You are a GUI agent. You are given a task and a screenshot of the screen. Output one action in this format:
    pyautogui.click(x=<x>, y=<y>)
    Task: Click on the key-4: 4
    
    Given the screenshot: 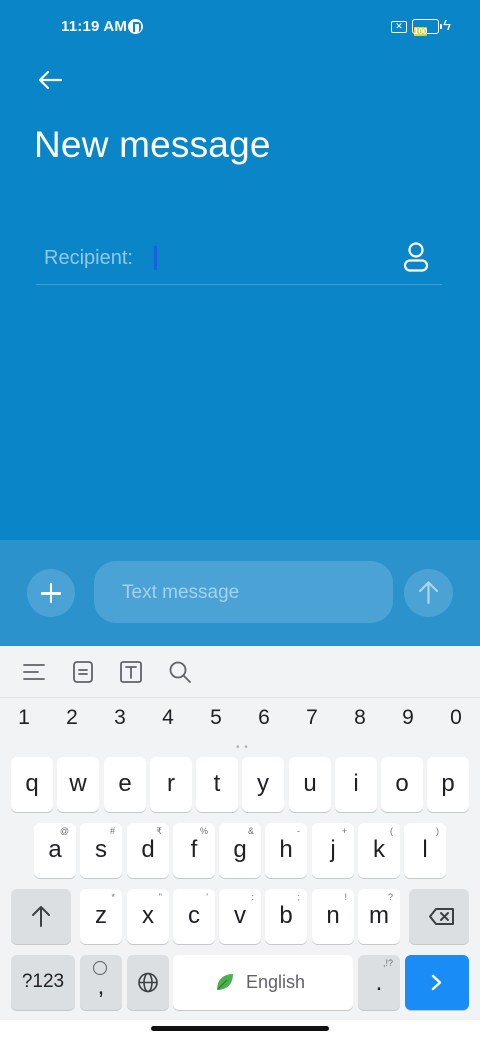 What is the action you would take?
    pyautogui.click(x=168, y=718)
    